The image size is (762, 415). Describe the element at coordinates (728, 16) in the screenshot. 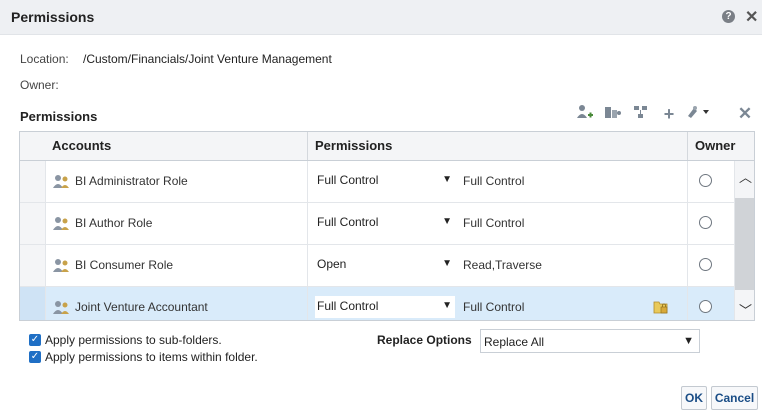

I see `help-icon: ?` at that location.